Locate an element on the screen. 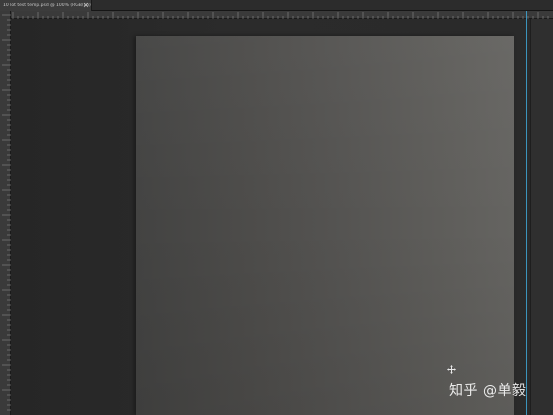 Image resolution: width=553 pixels, height=415 pixels. move-cursor-icon is located at coordinates (451, 369).